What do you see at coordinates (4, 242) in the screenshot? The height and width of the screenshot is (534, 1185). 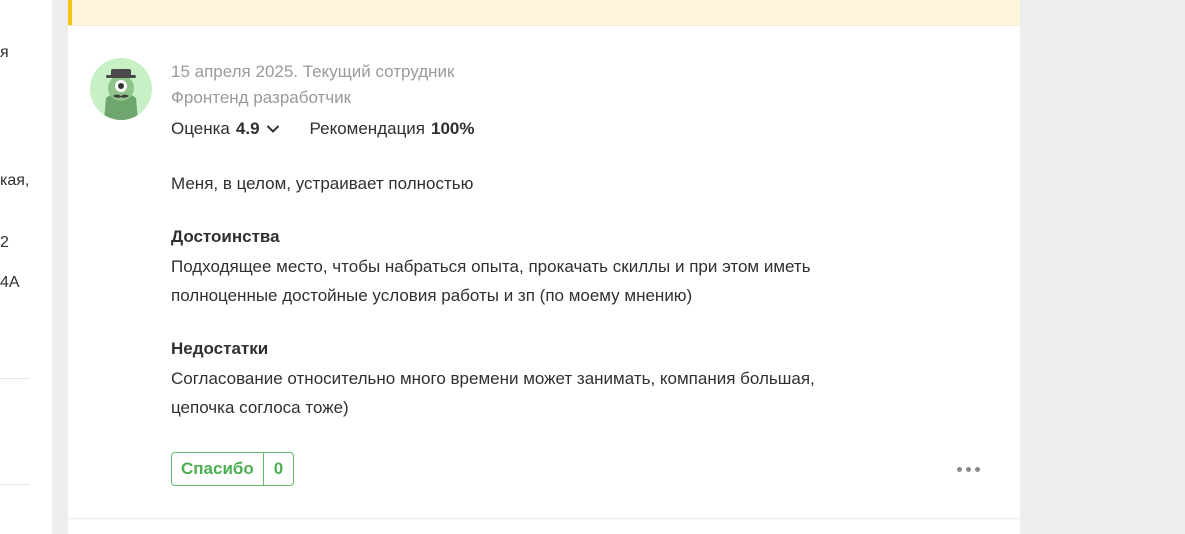 I see `sidebar-text-fragment: 2` at bounding box center [4, 242].